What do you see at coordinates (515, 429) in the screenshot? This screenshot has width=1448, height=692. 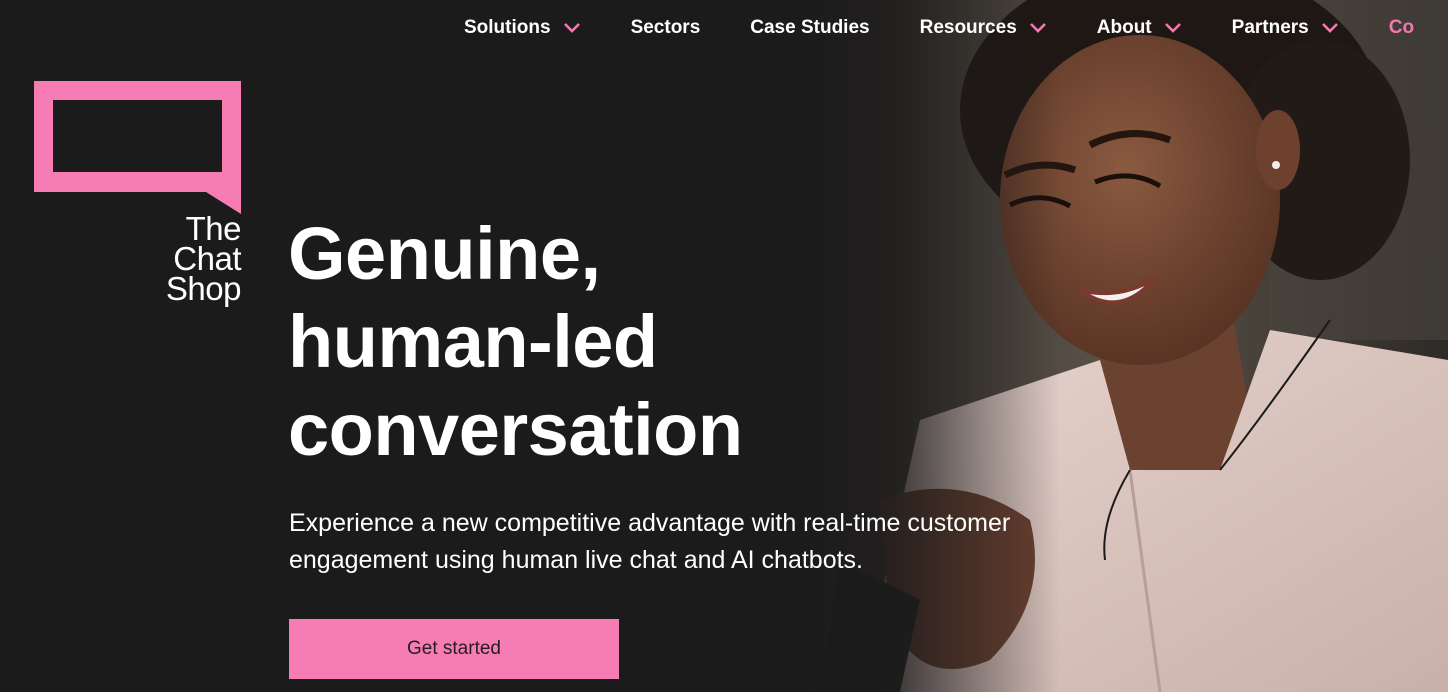 I see `headline-line: conversation` at bounding box center [515, 429].